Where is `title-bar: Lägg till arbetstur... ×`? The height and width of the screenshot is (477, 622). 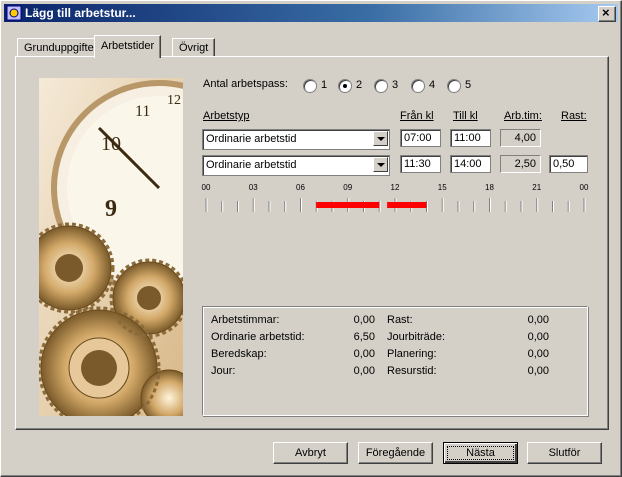
title-bar: Lägg till arbetstur... × is located at coordinates (311, 13).